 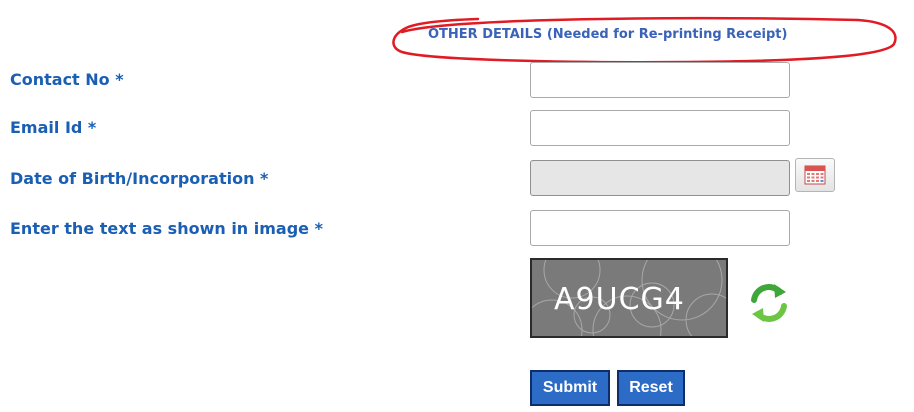 What do you see at coordinates (139, 178) in the screenshot?
I see `dob-label: Date of Birth/Incorporation *` at bounding box center [139, 178].